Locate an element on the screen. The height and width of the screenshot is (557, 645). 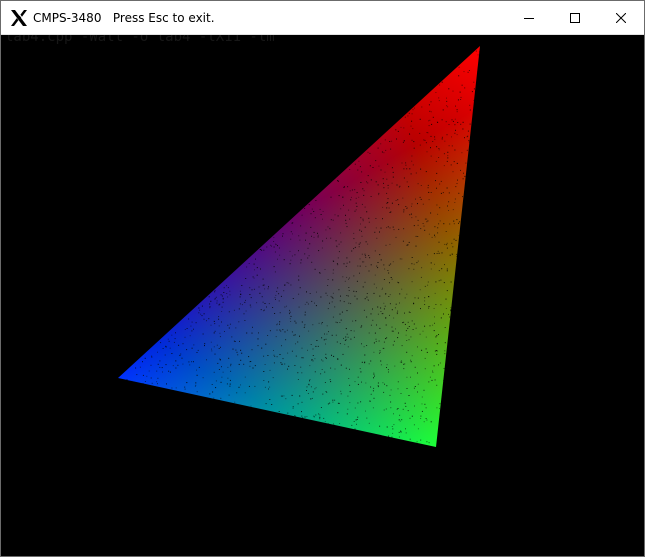
close-icon is located at coordinates (621, 18).